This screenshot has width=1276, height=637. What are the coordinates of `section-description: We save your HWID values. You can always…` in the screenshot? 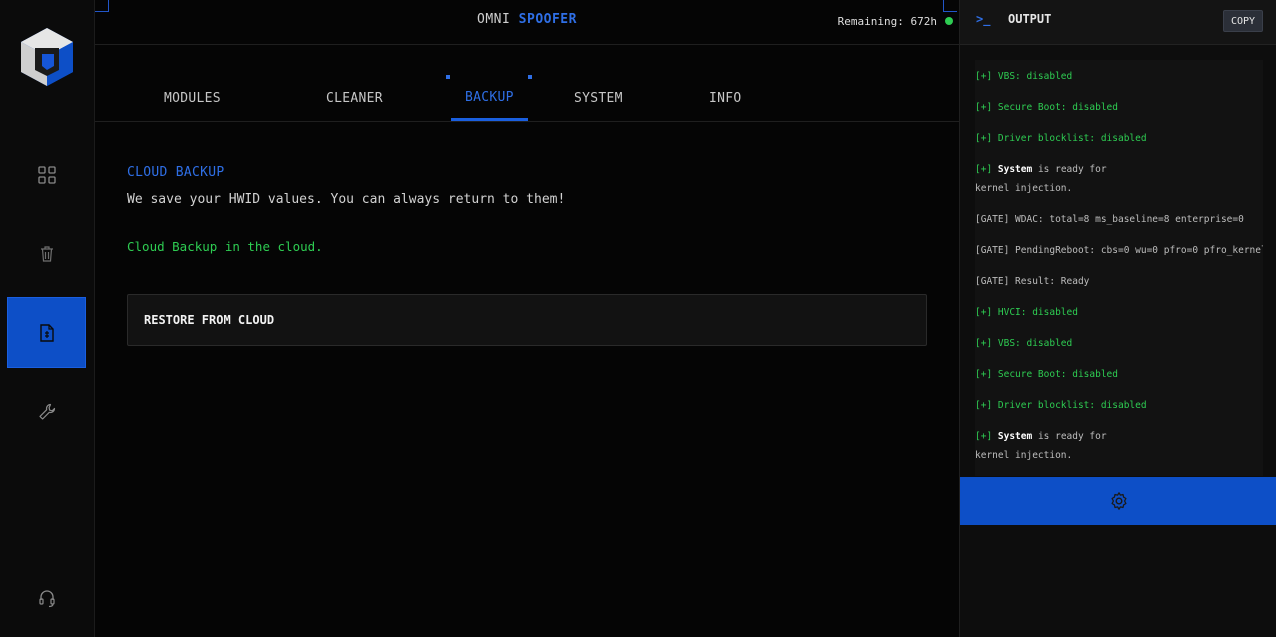 It's located at (346, 199).